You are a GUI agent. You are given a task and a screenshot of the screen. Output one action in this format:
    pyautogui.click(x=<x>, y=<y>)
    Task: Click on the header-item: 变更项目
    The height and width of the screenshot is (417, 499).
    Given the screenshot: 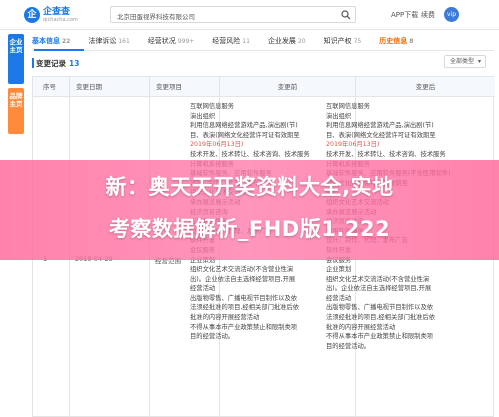 What is the action you would take?
    pyautogui.click(x=184, y=87)
    